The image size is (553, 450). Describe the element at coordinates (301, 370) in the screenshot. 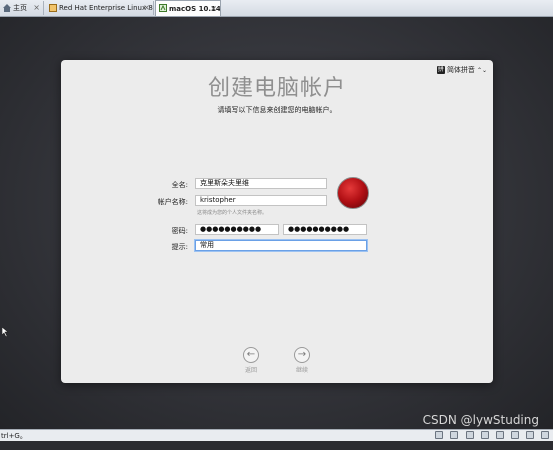

I see `continue-button-label: 继续` at that location.